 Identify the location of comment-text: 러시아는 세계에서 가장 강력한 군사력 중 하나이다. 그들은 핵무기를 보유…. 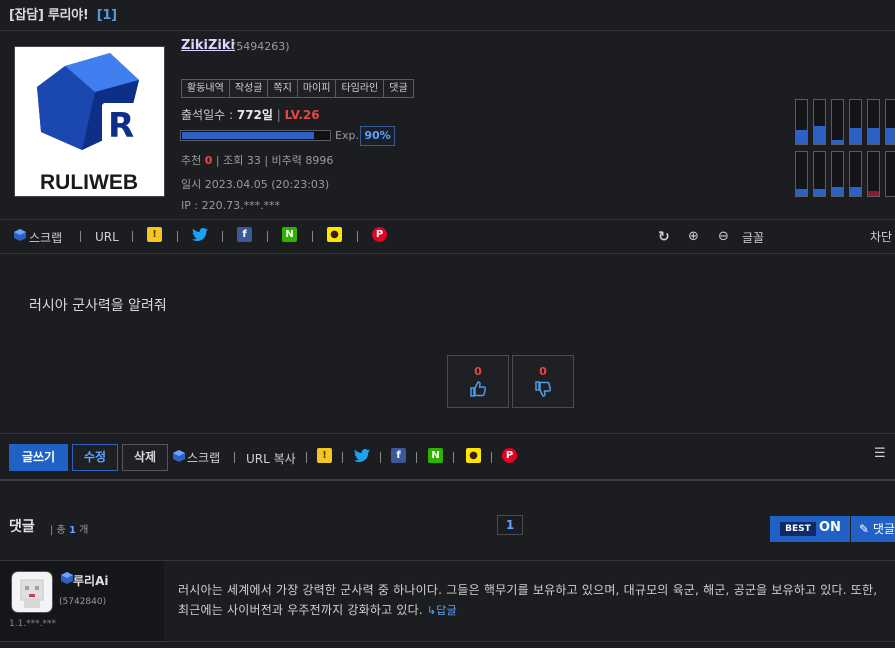
(534, 600).